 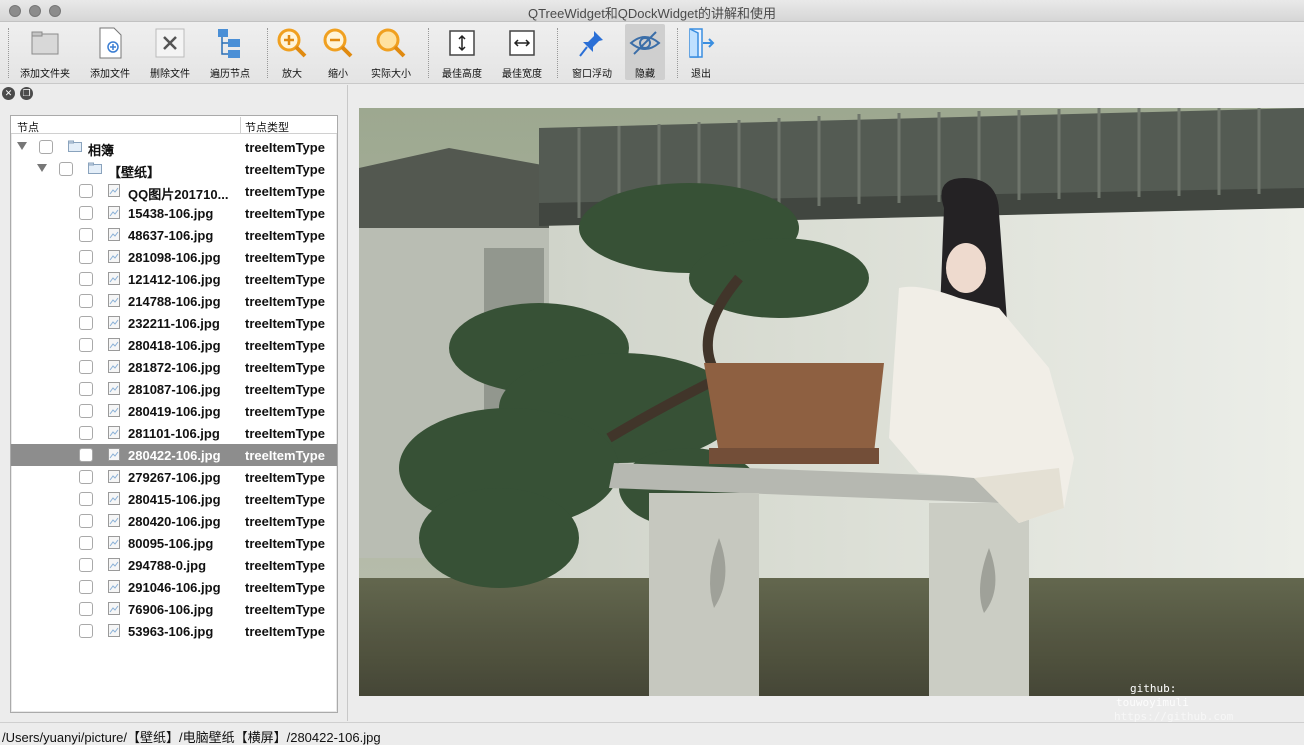 I want to click on tree-file-row: 76906-106.jpg treeItemType, so click(x=174, y=609).